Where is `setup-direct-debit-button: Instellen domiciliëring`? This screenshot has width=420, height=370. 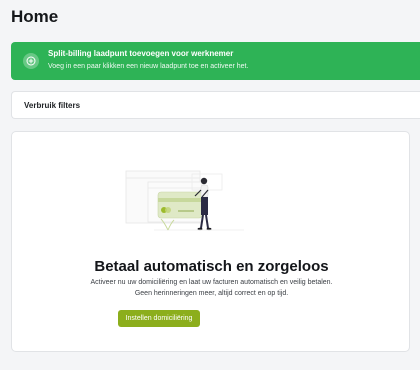
setup-direct-debit-button: Instellen domiciliëring is located at coordinates (159, 318).